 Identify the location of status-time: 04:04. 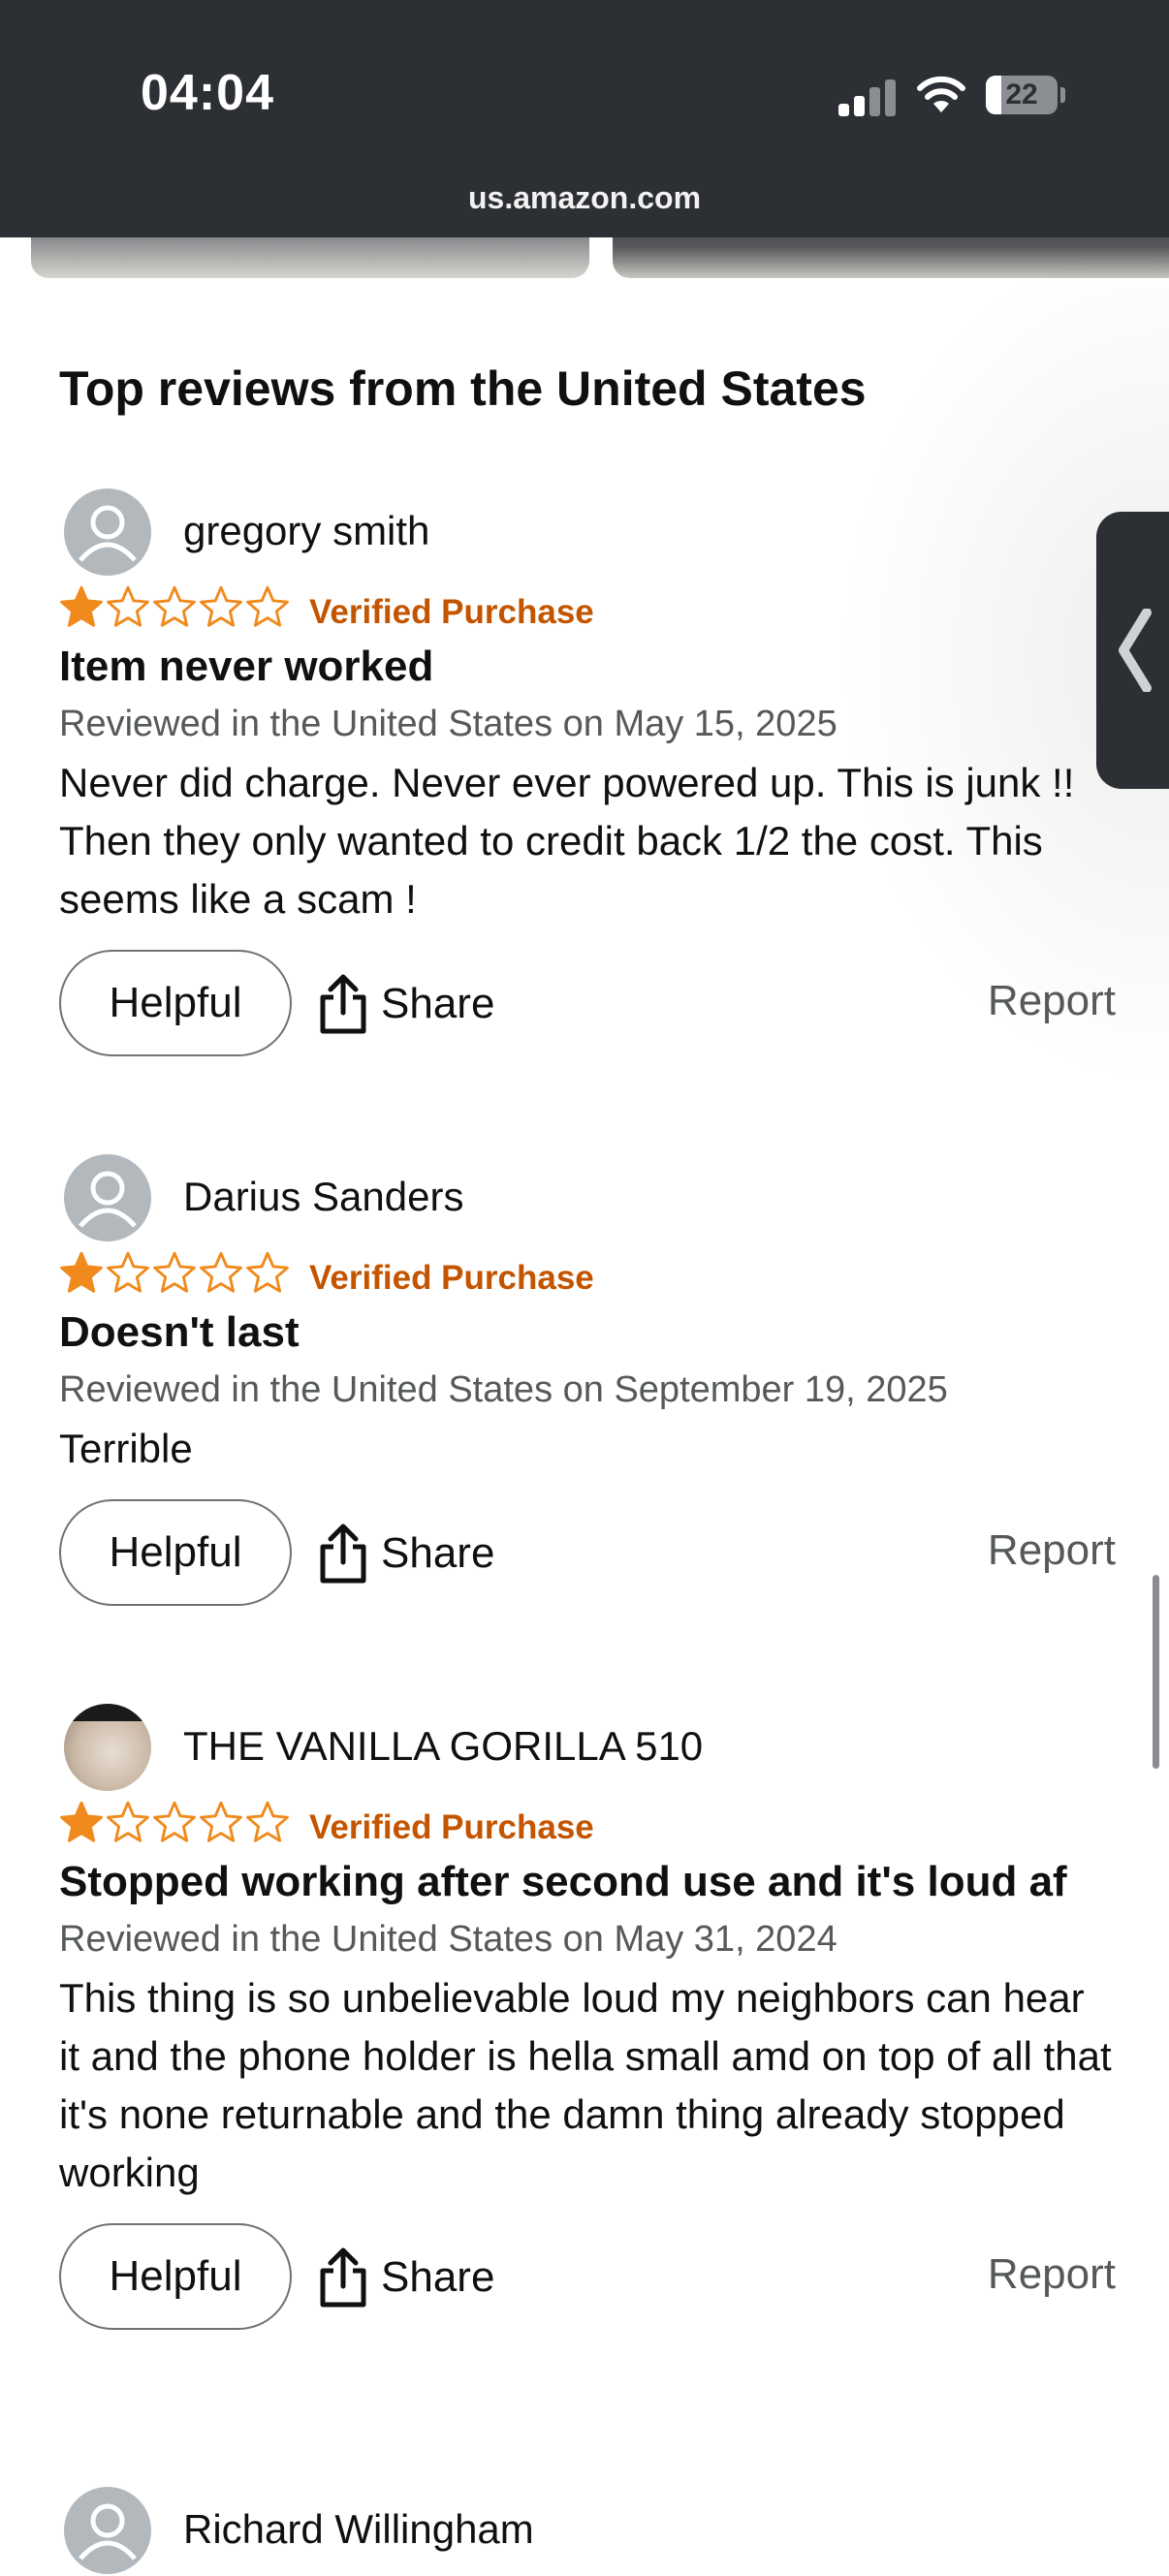
(208, 93).